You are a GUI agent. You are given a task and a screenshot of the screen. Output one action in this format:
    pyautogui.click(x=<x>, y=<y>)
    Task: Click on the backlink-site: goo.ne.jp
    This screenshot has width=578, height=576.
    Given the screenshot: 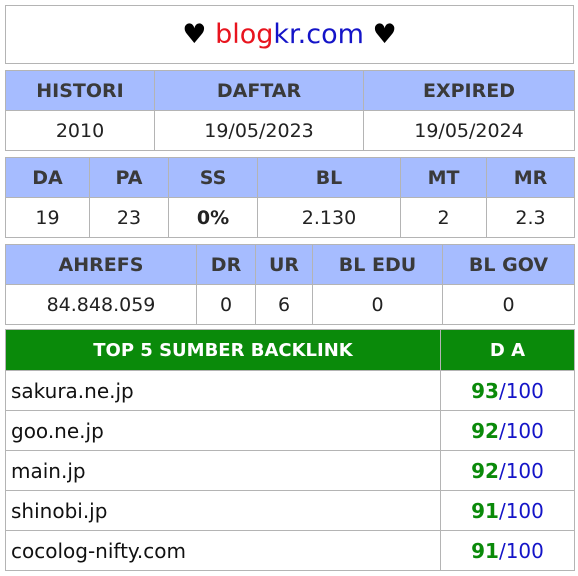 What is the action you would take?
    pyautogui.click(x=223, y=430)
    